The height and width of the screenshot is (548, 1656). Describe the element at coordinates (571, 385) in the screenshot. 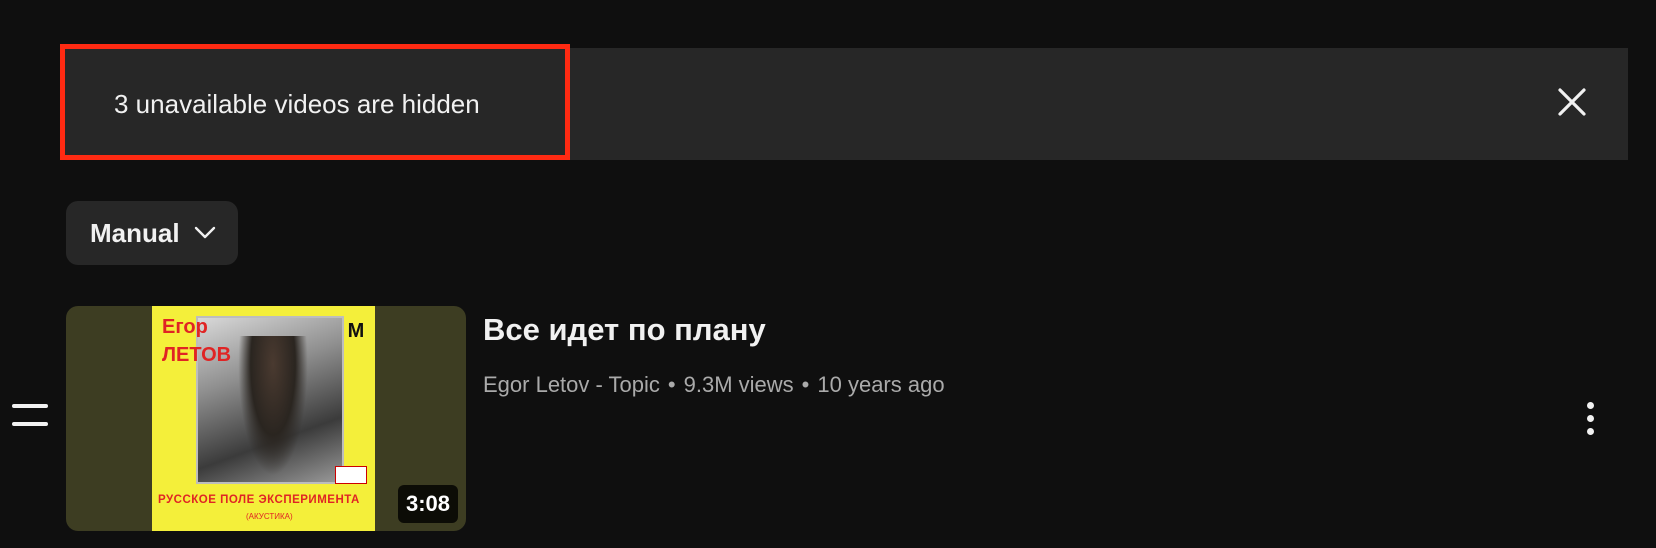

I see `channel-link: Egor Letov - Topic` at that location.